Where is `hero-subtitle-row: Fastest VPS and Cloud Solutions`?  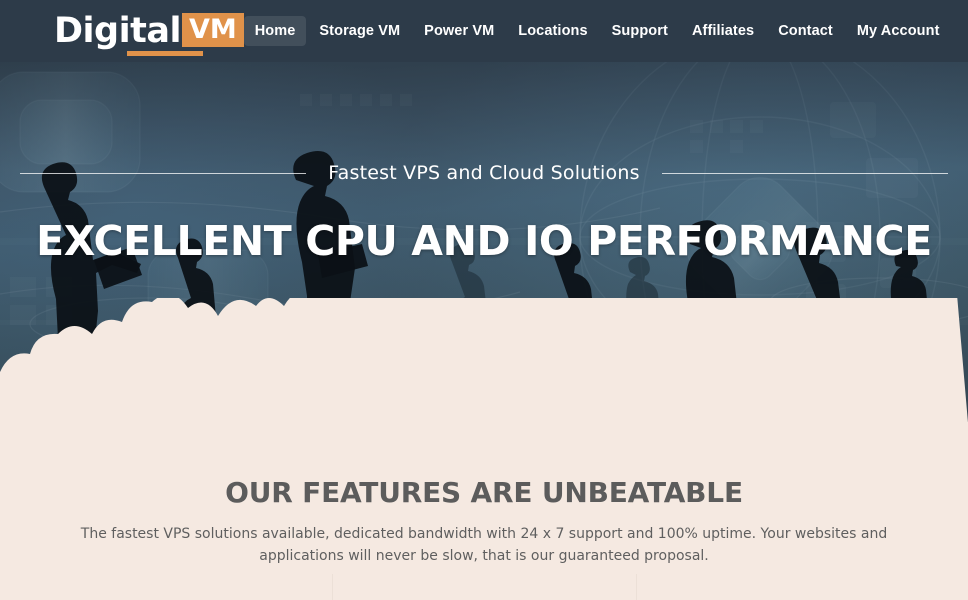 hero-subtitle-row: Fastest VPS and Cloud Solutions is located at coordinates (484, 173).